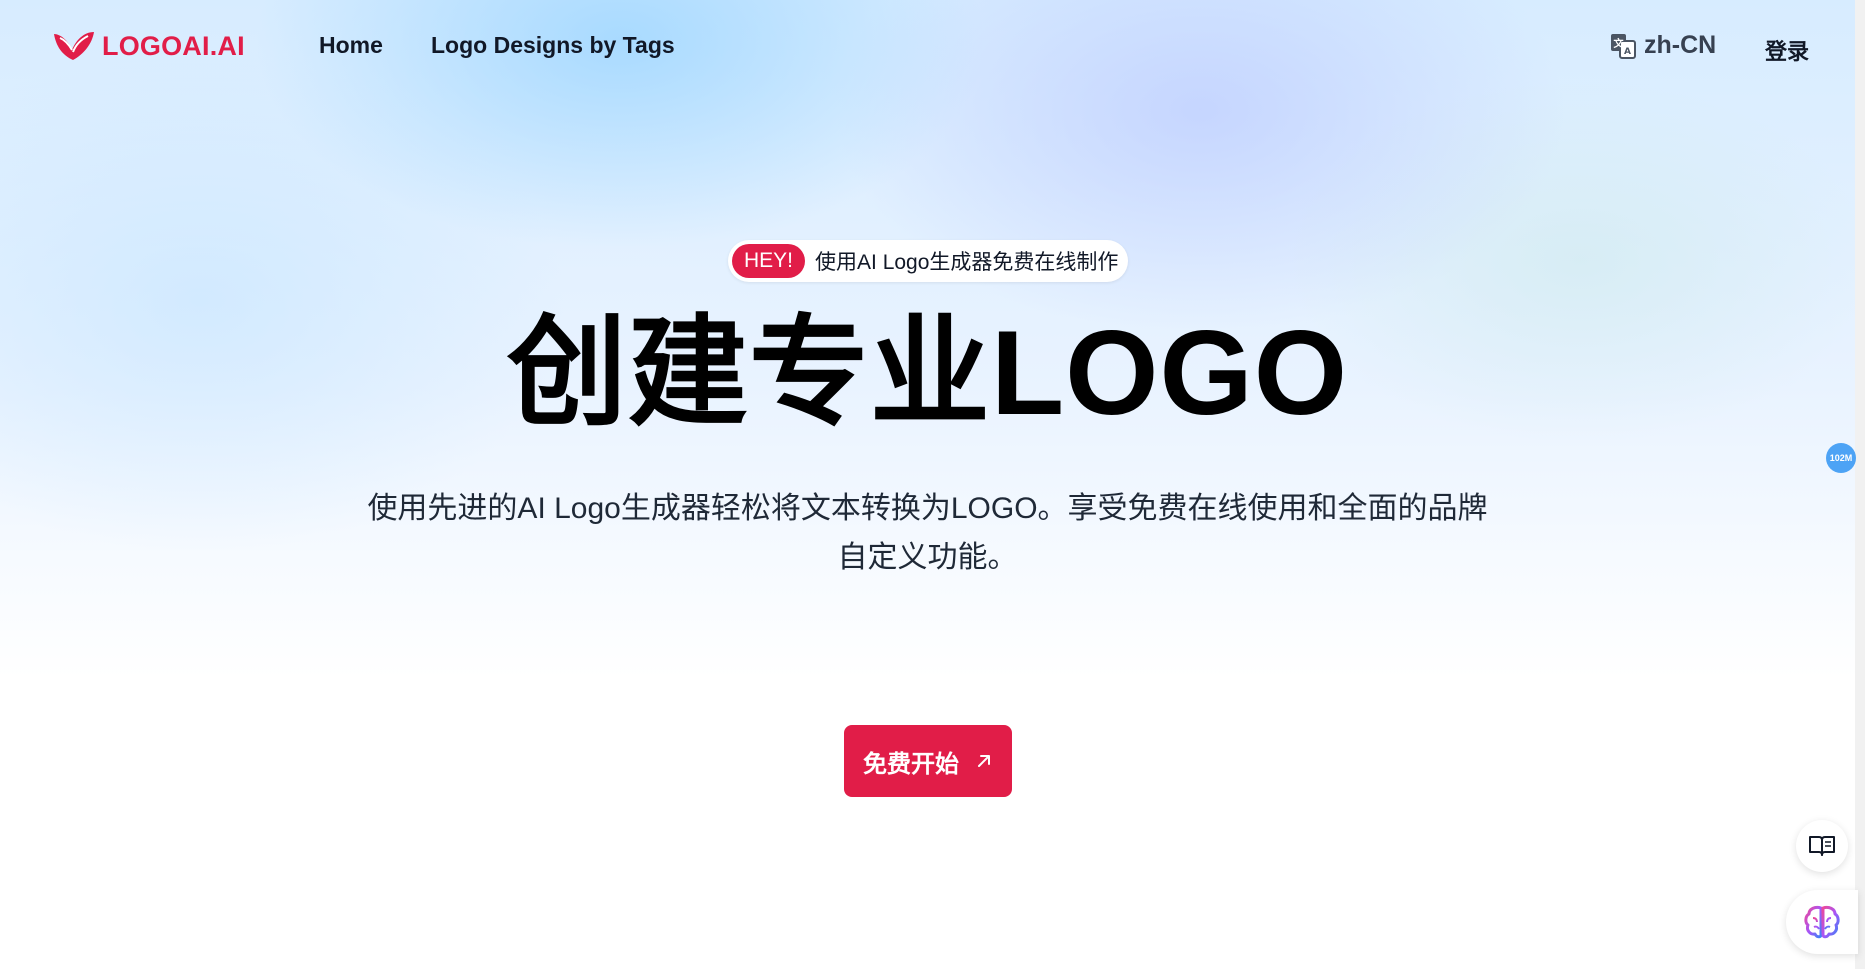 The width and height of the screenshot is (1865, 969). Describe the element at coordinates (74, 46) in the screenshot. I see `heart-leaf-logo-icon` at that location.